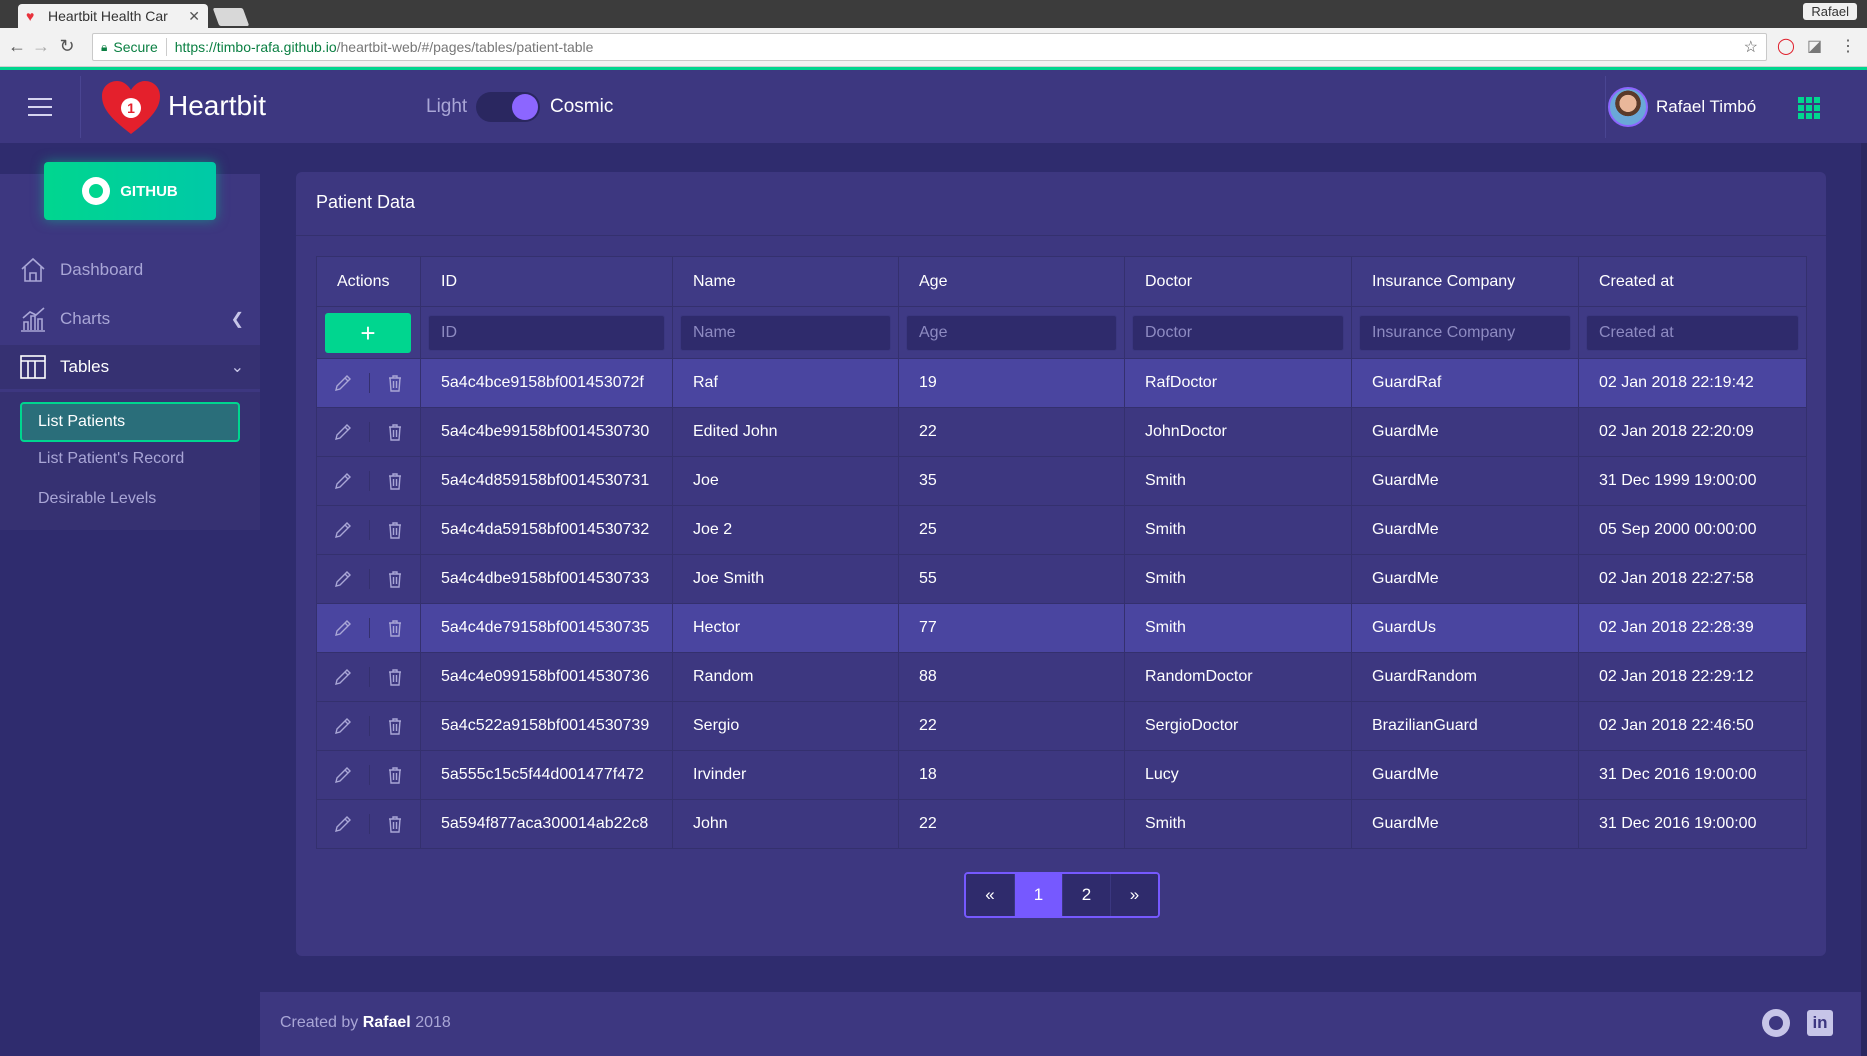 The width and height of the screenshot is (1867, 1056). I want to click on bookmark-star-icon: ☆, so click(1751, 47).